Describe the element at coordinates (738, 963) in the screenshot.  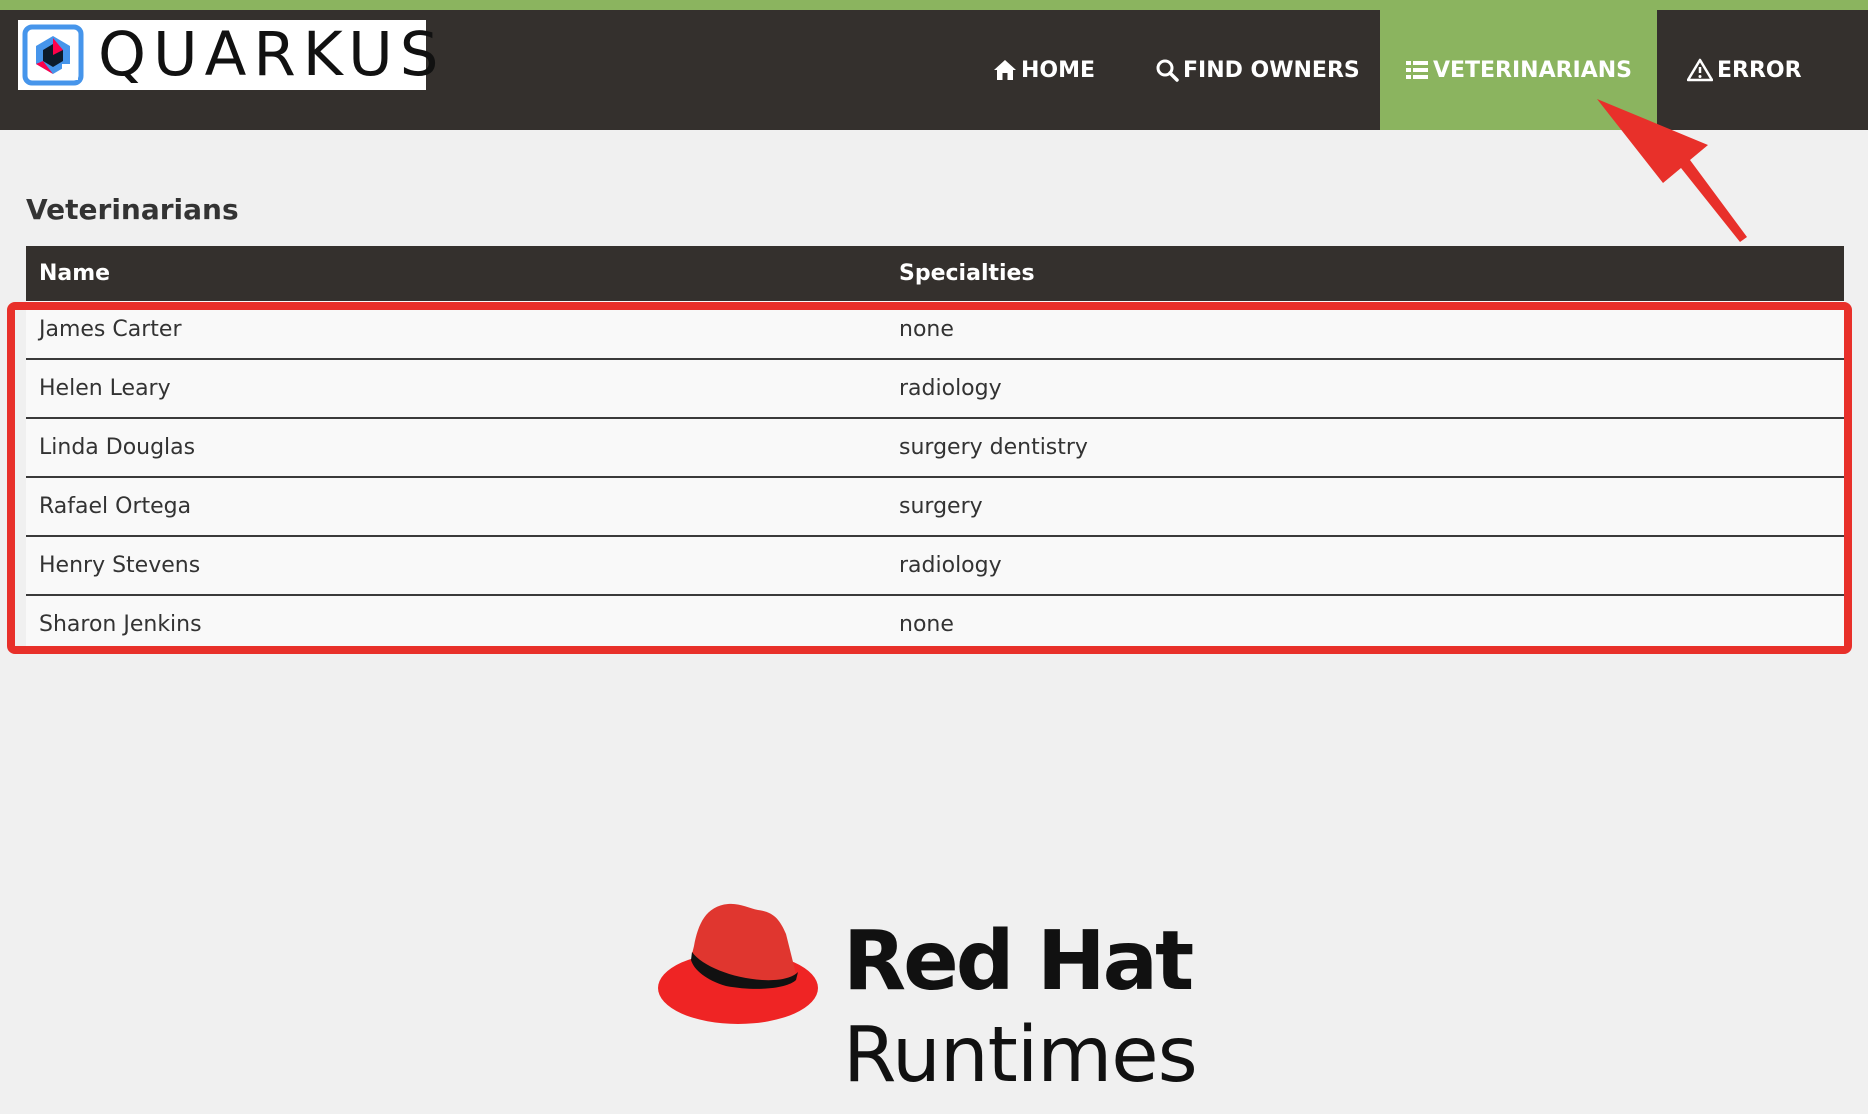
I see `red-hat-icon` at that location.